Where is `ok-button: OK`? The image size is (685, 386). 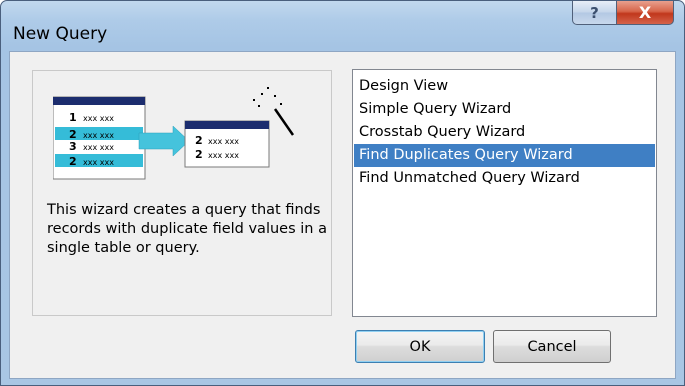
ok-button: OK is located at coordinates (420, 346).